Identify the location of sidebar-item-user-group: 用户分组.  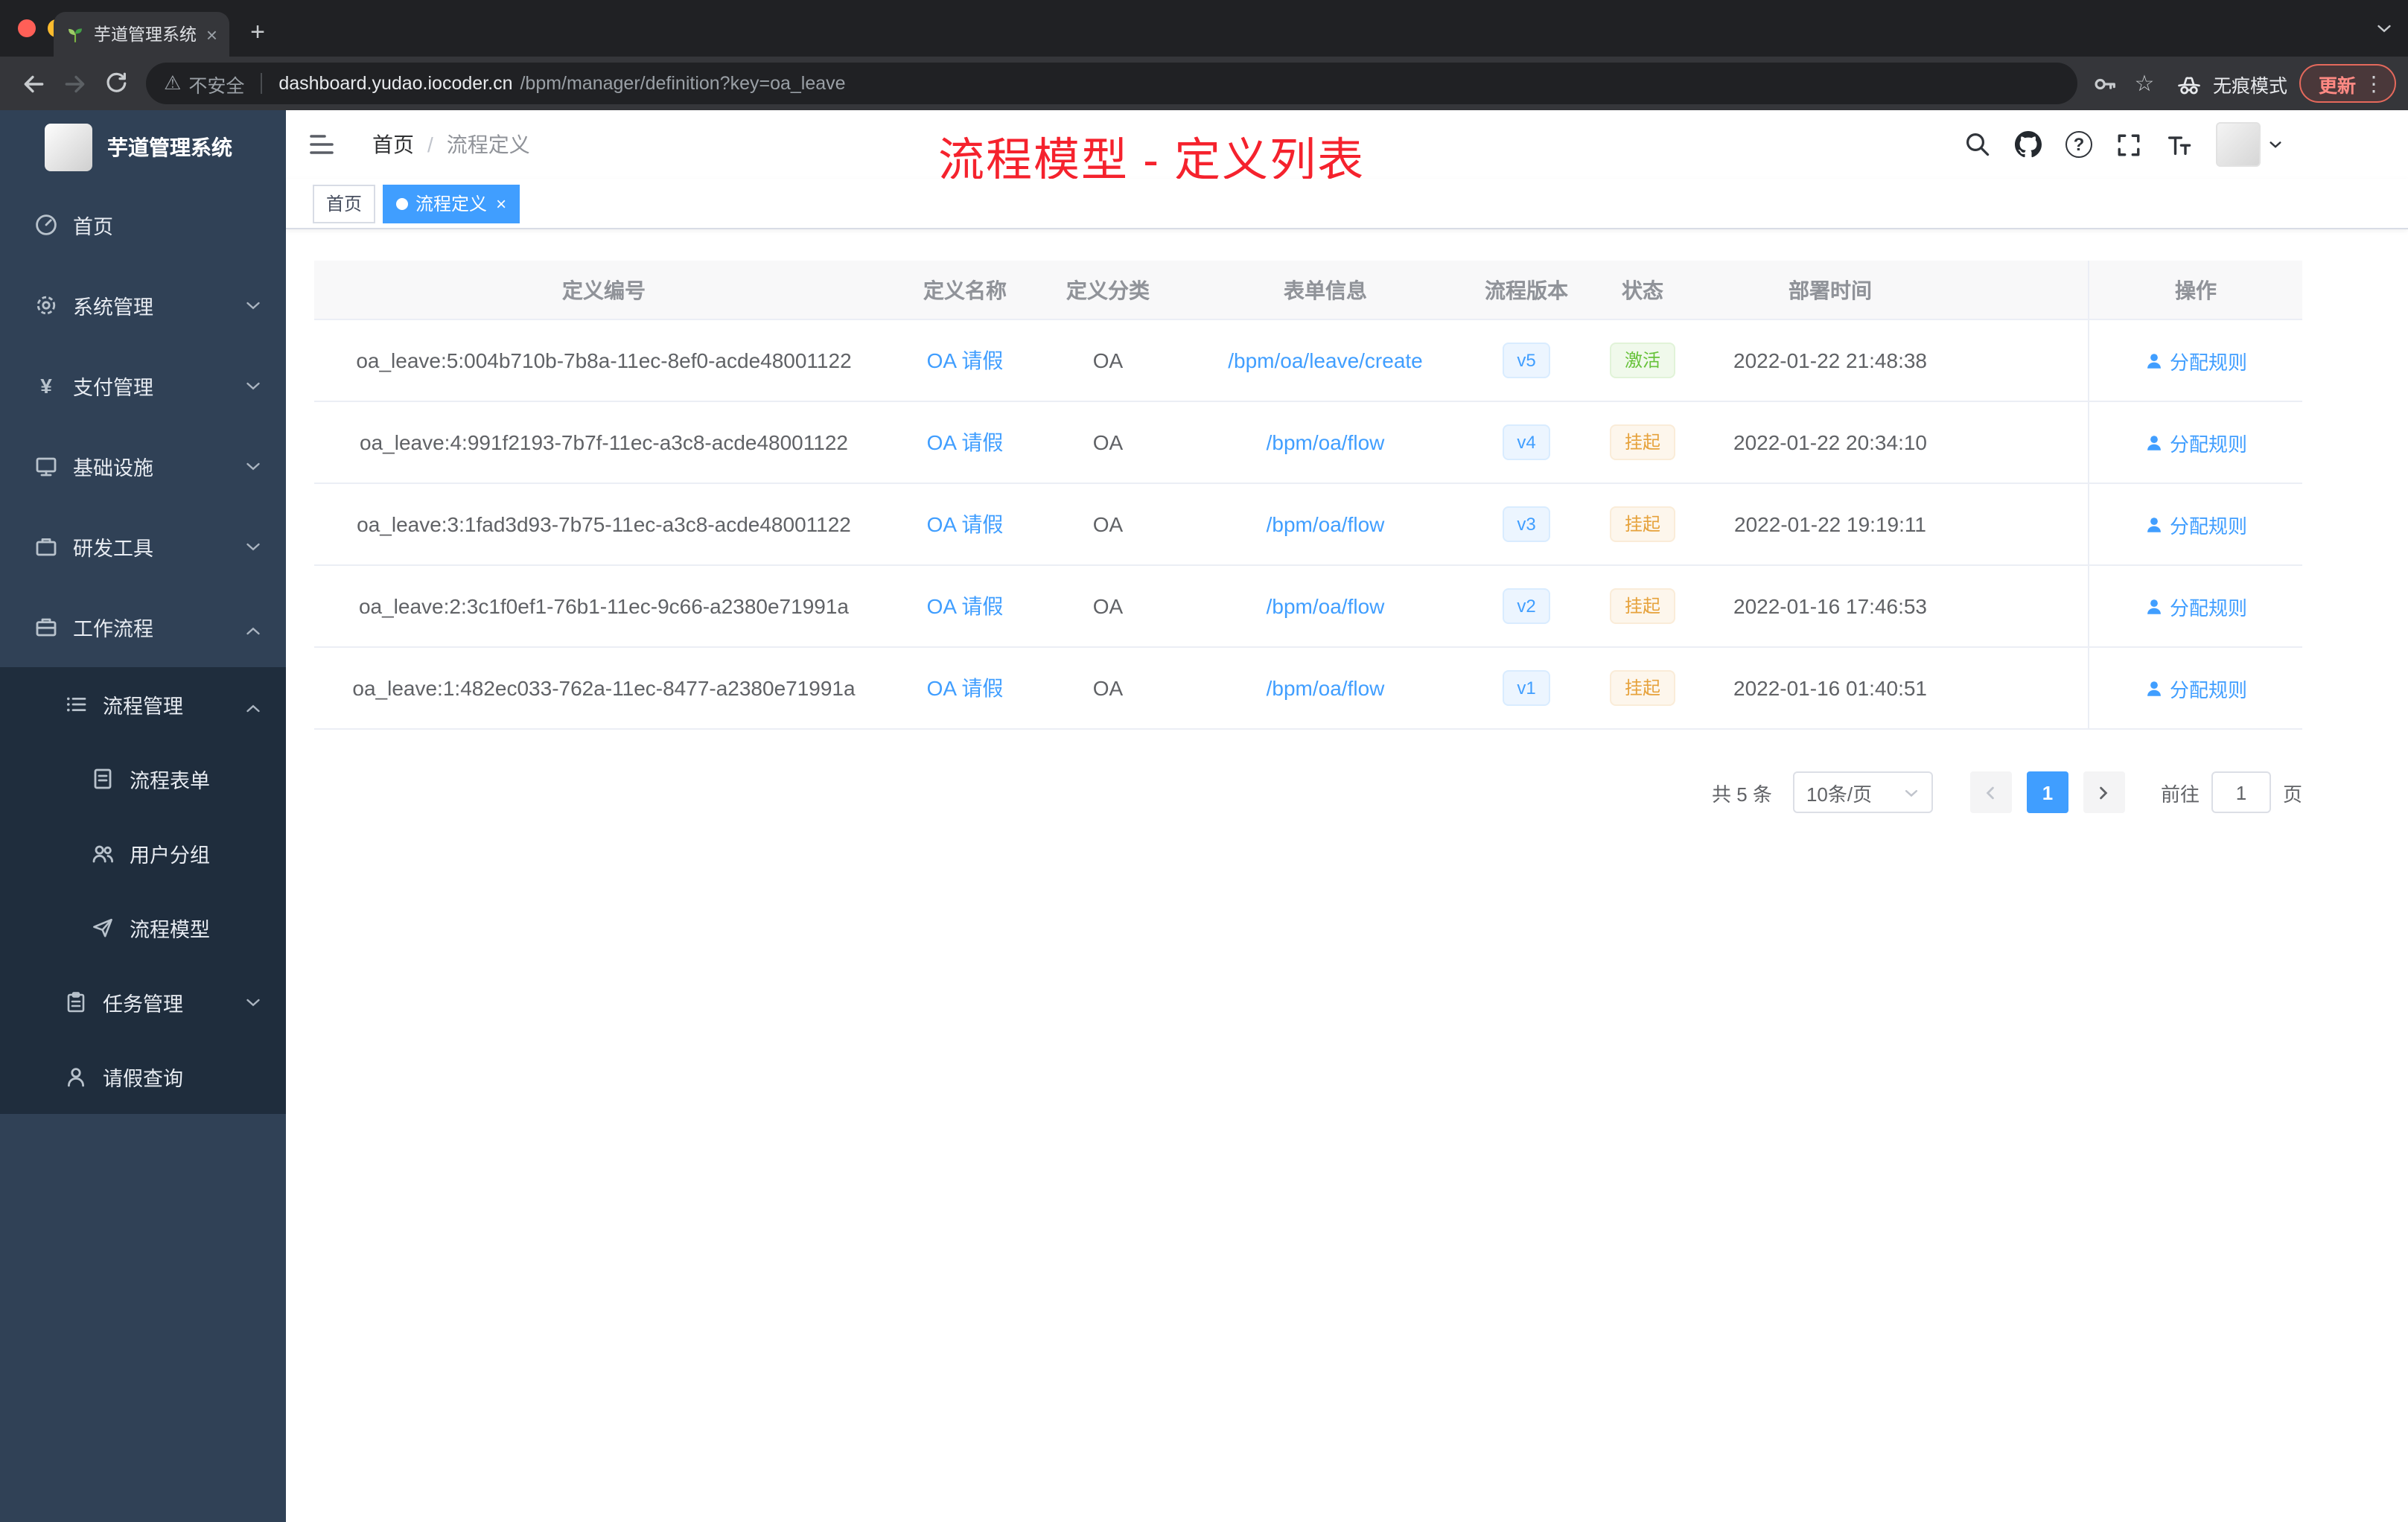
(143, 853).